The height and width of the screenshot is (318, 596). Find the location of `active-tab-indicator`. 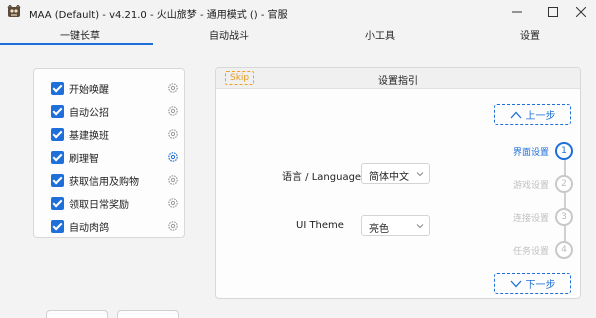

active-tab-indicator is located at coordinates (76, 44).